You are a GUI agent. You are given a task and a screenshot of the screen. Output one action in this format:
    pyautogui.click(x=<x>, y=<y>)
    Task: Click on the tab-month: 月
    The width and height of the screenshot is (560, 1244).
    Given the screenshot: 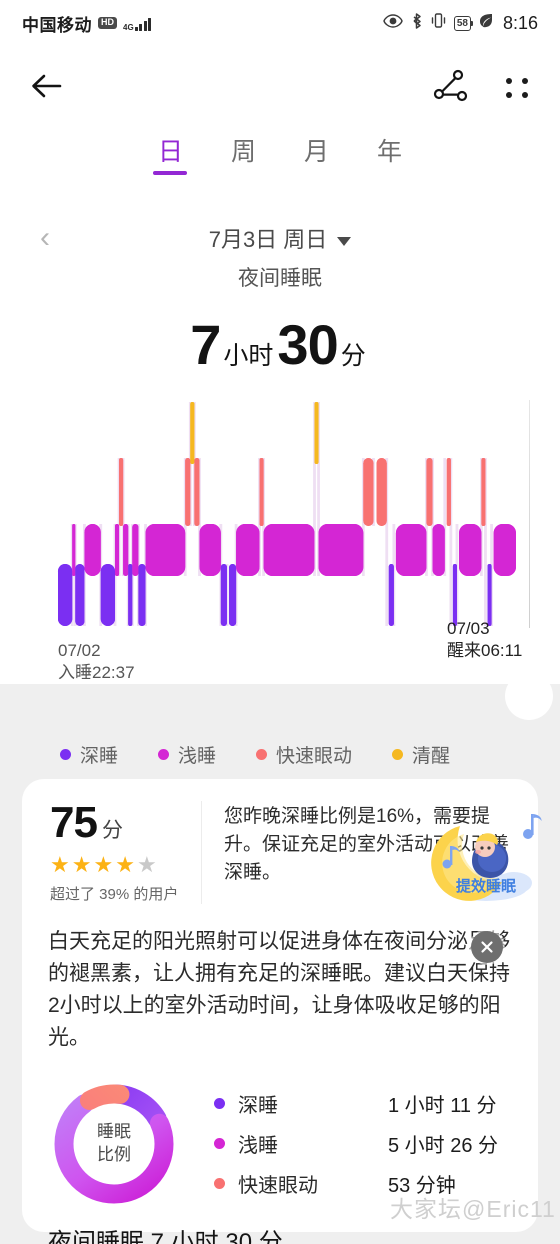 What is the action you would take?
    pyautogui.click(x=316, y=157)
    